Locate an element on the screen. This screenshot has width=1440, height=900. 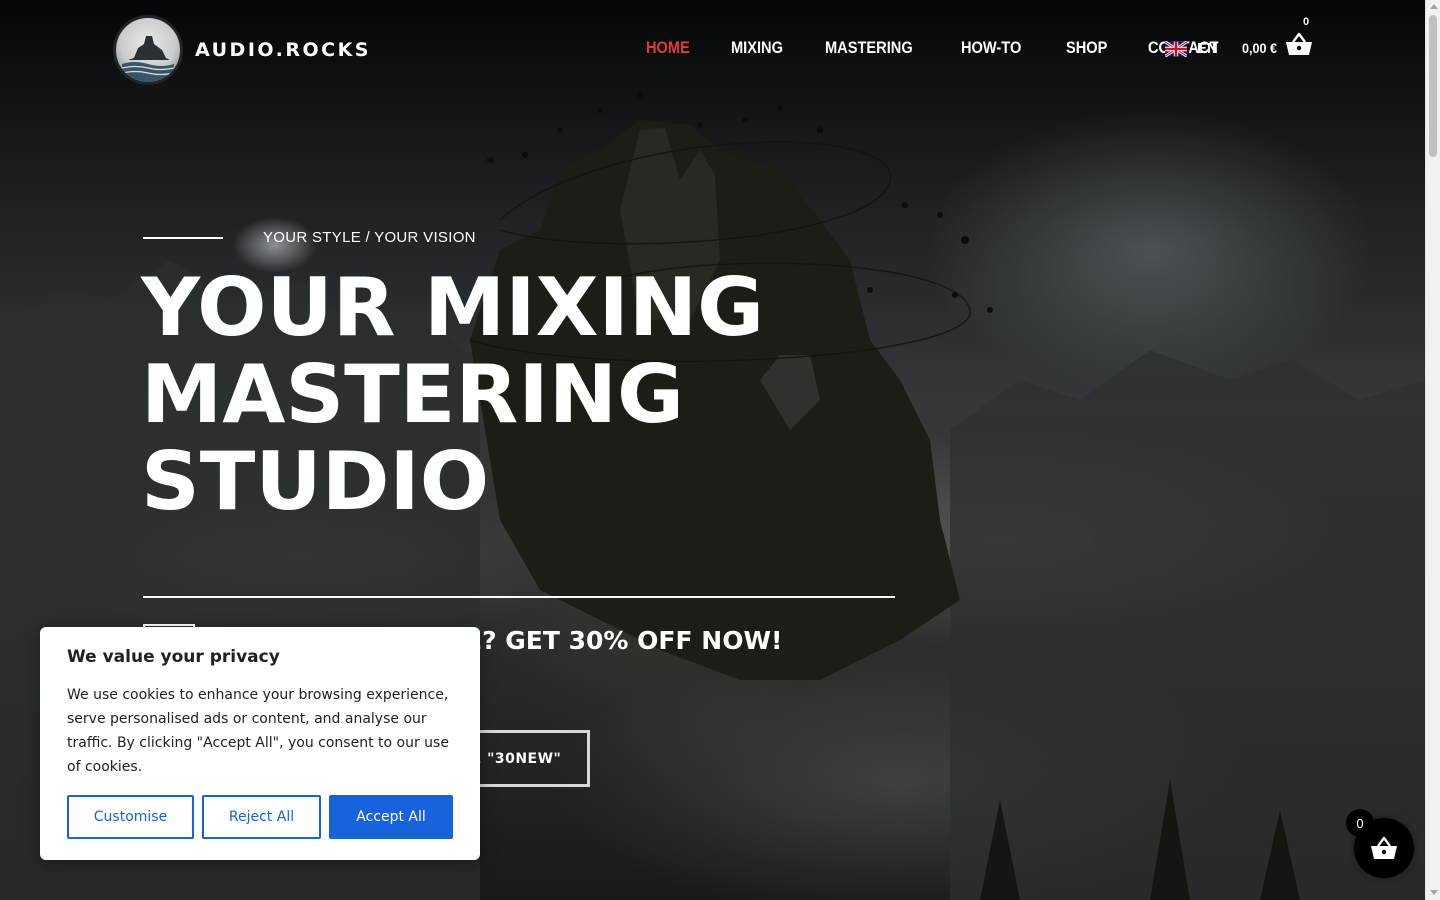
hero-title: YOUR MIXING MASTERING STUDIO is located at coordinates (452, 394).